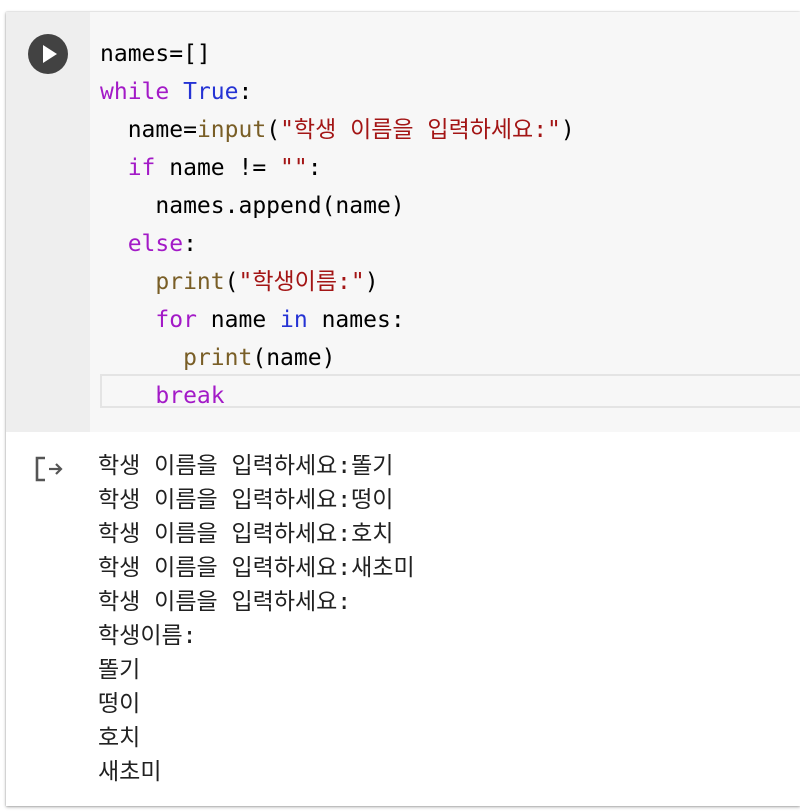  What do you see at coordinates (135, 92) in the screenshot?
I see `code-token: while` at bounding box center [135, 92].